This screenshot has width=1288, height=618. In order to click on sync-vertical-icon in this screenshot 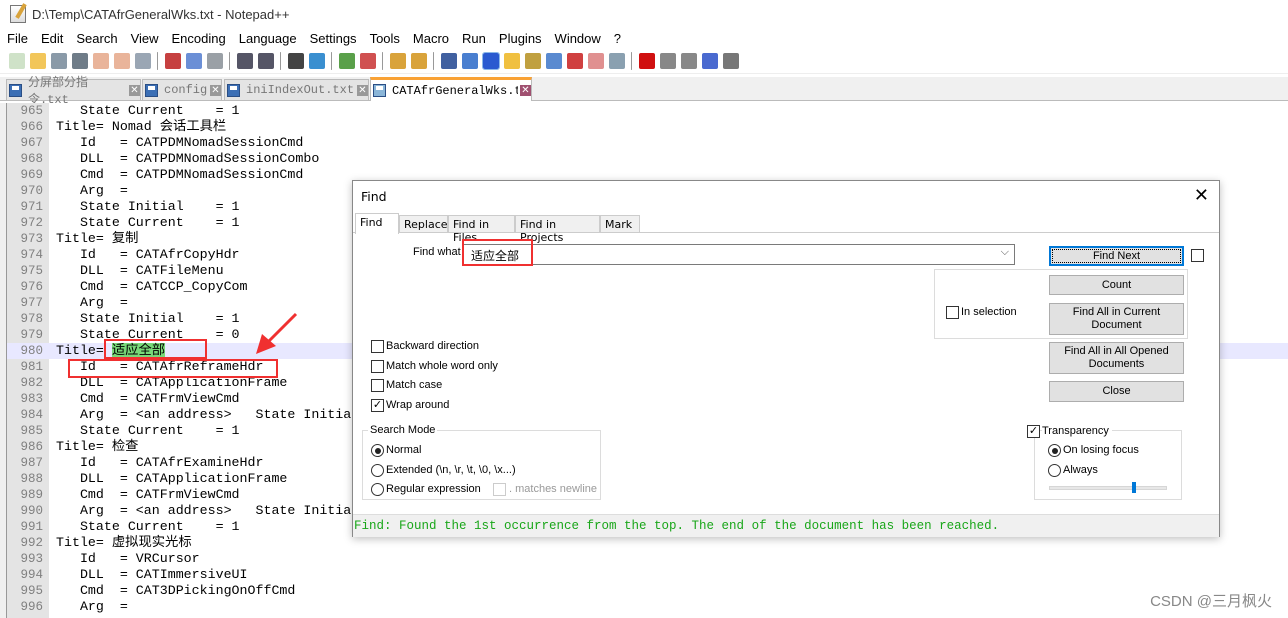, I will do `click(397, 61)`.